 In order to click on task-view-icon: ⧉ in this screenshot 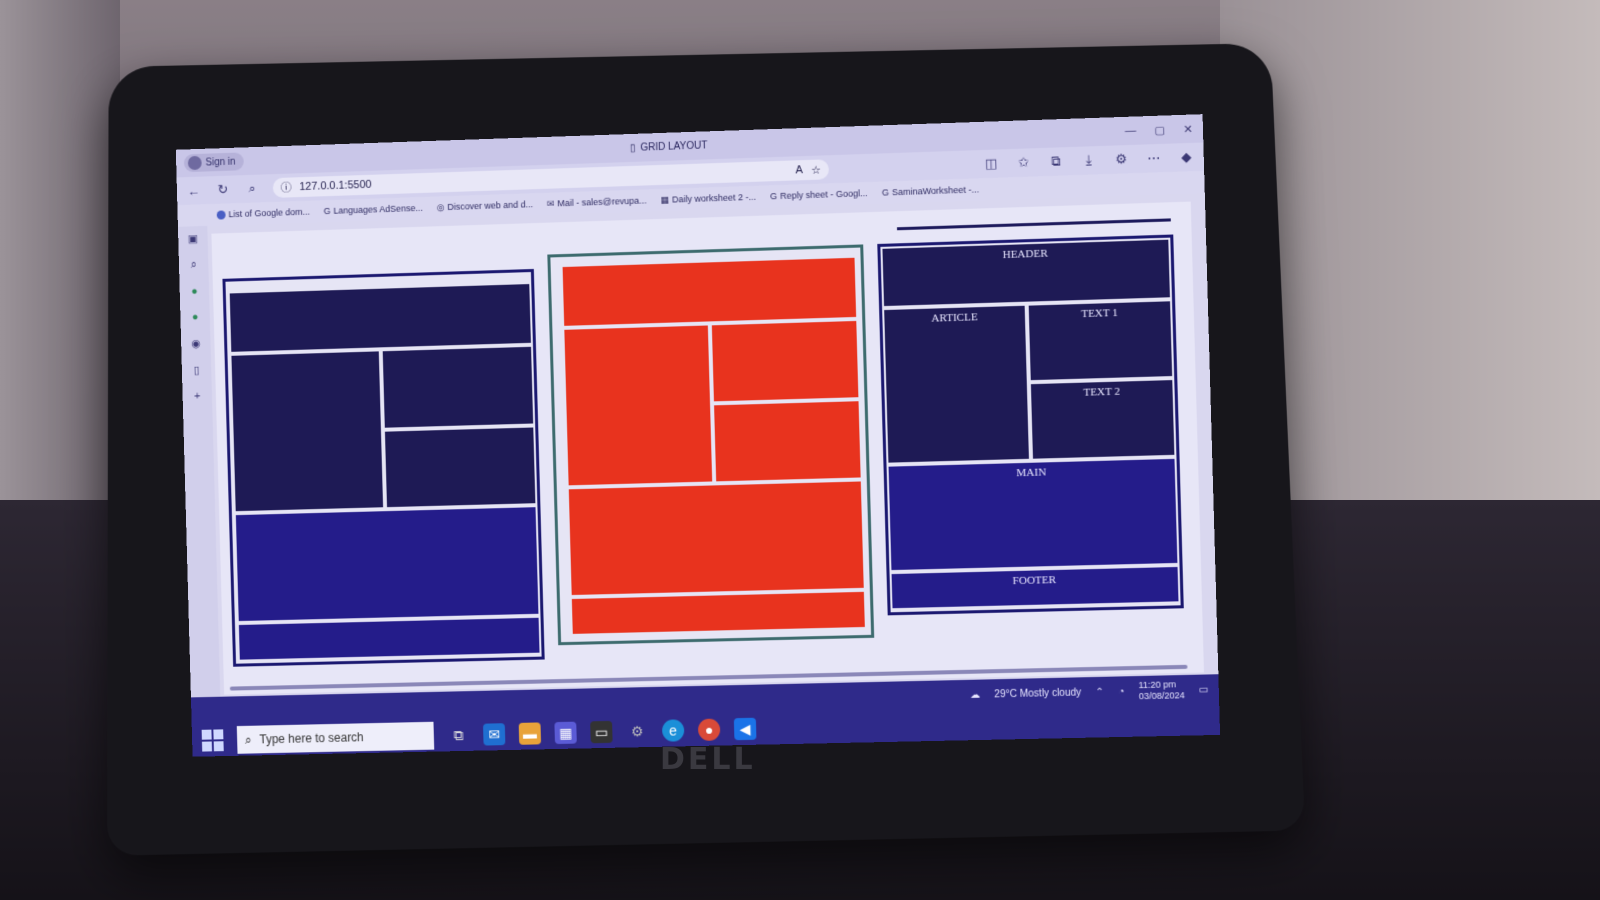, I will do `click(458, 735)`.